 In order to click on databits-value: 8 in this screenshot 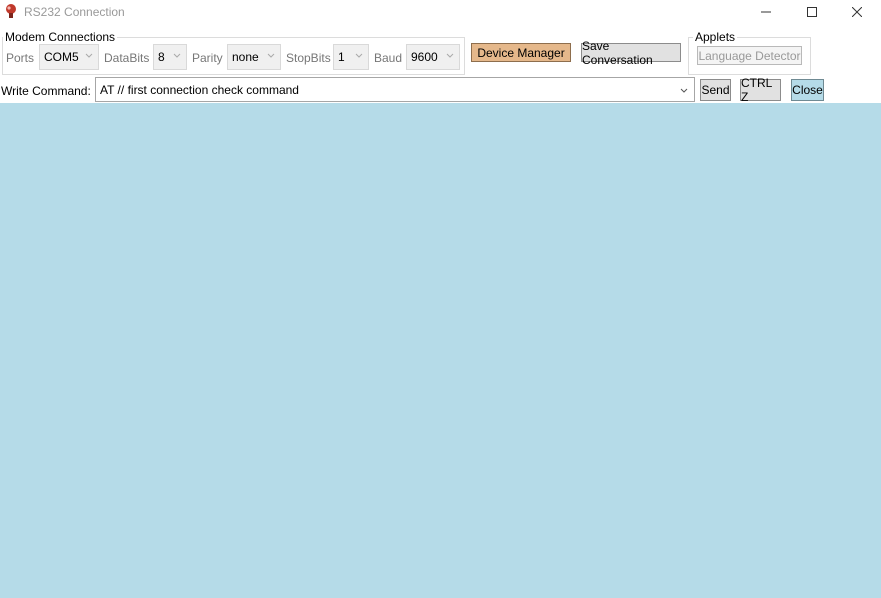, I will do `click(161, 57)`.